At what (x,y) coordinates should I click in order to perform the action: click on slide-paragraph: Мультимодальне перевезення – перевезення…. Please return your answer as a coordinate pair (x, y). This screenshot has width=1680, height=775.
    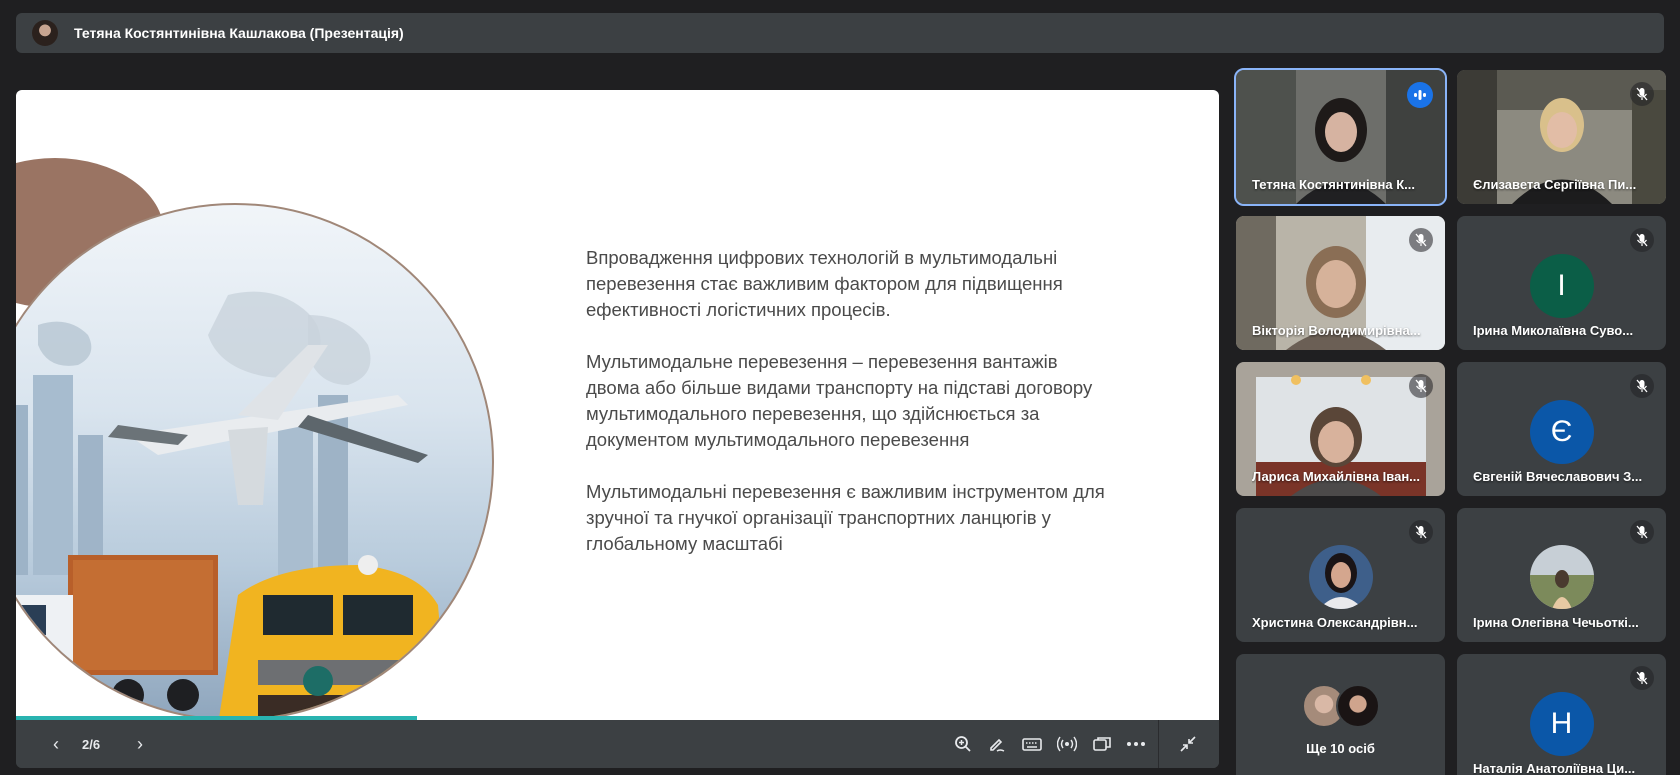
    Looking at the image, I should click on (839, 400).